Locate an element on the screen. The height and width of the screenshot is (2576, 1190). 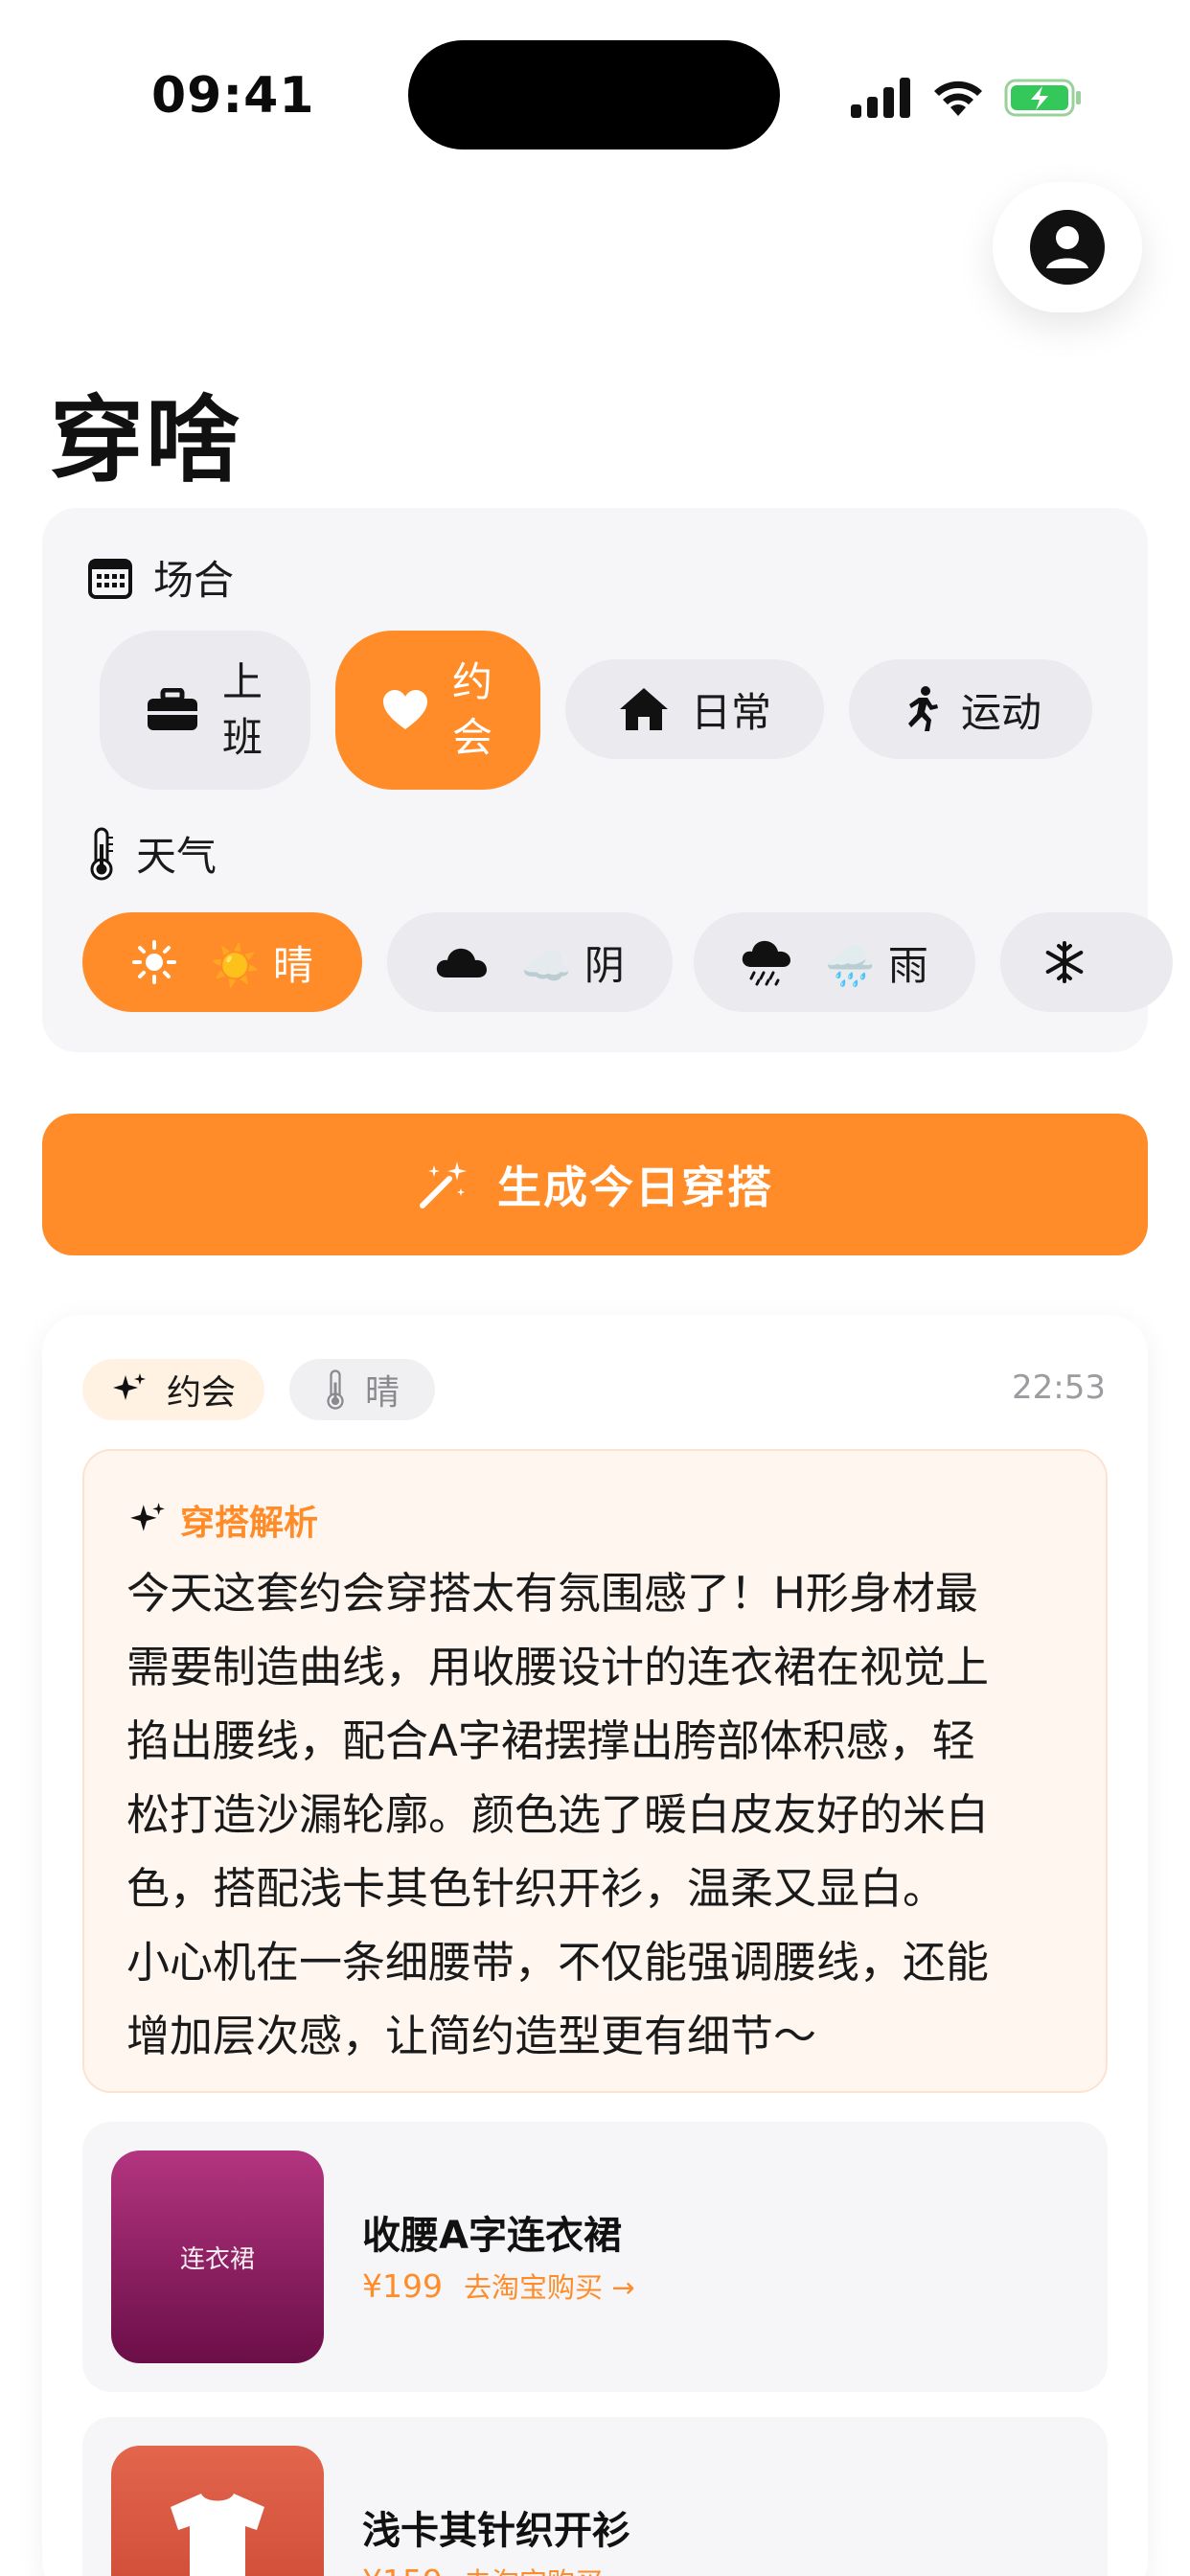
weather-chip-label: 🌧️ 雨 is located at coordinates (876, 965).